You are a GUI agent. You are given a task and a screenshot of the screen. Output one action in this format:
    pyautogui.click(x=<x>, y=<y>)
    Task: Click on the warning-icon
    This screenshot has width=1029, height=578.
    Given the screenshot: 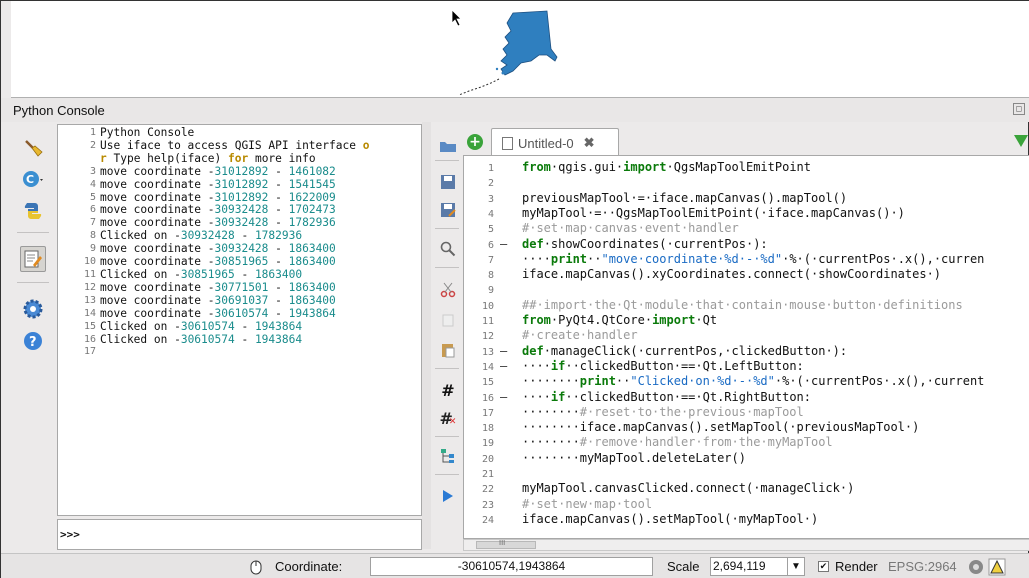 What is the action you would take?
    pyautogui.click(x=997, y=567)
    